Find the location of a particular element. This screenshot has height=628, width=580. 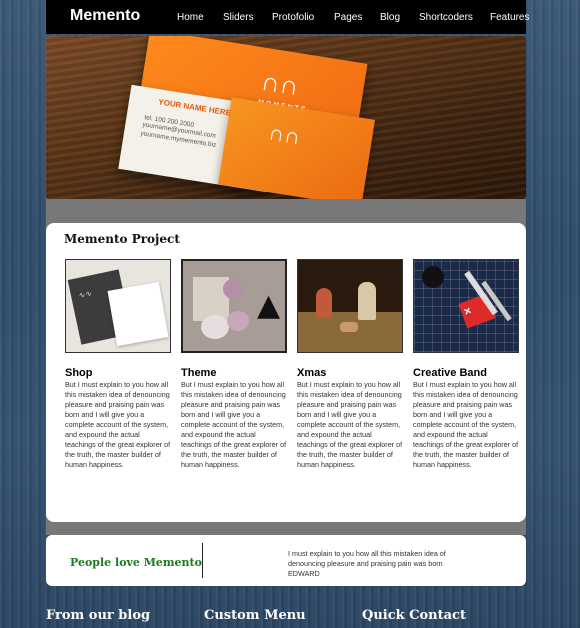

quote-author: EDWARD is located at coordinates (304, 573).